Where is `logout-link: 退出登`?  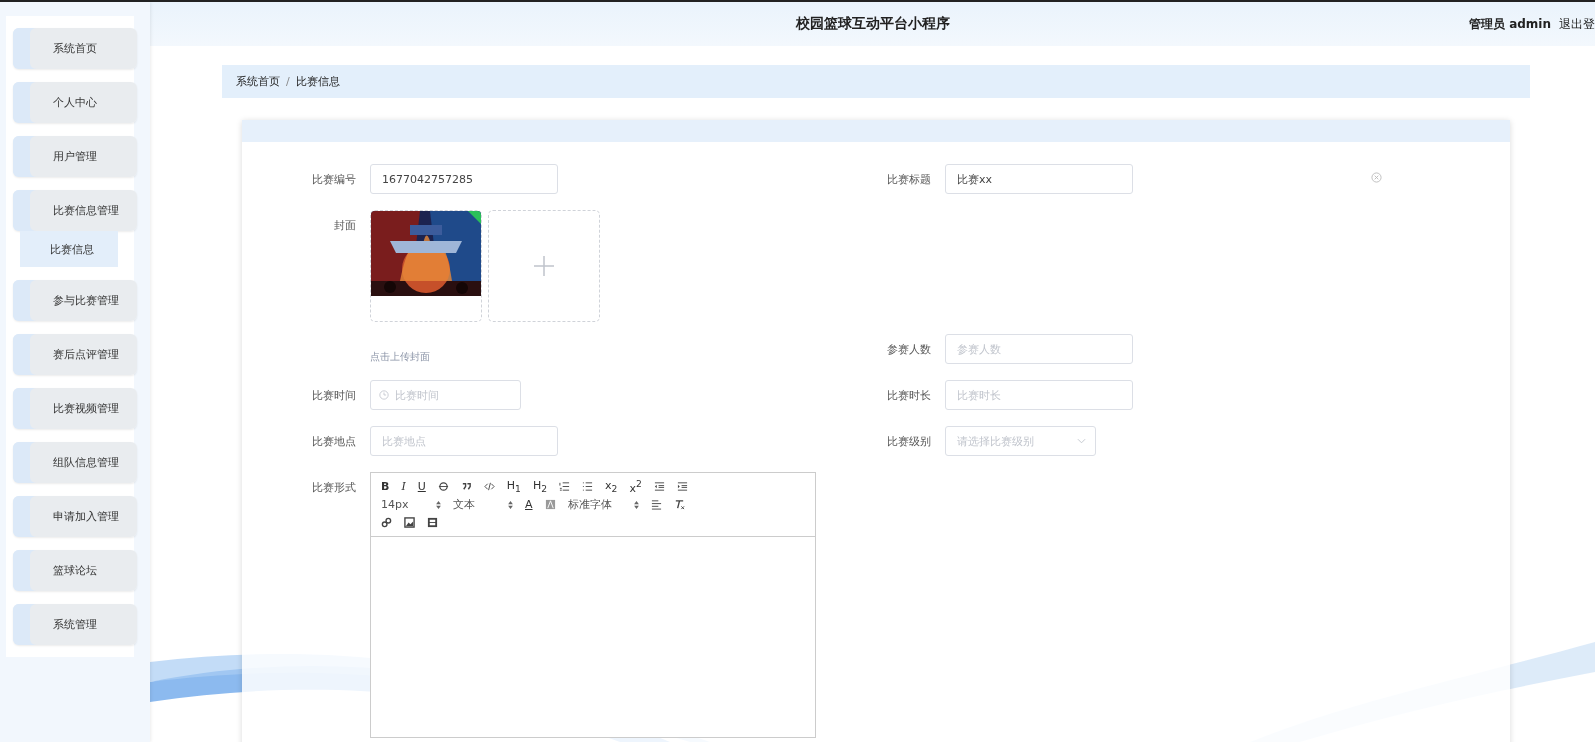 logout-link: 退出登 is located at coordinates (1577, 24).